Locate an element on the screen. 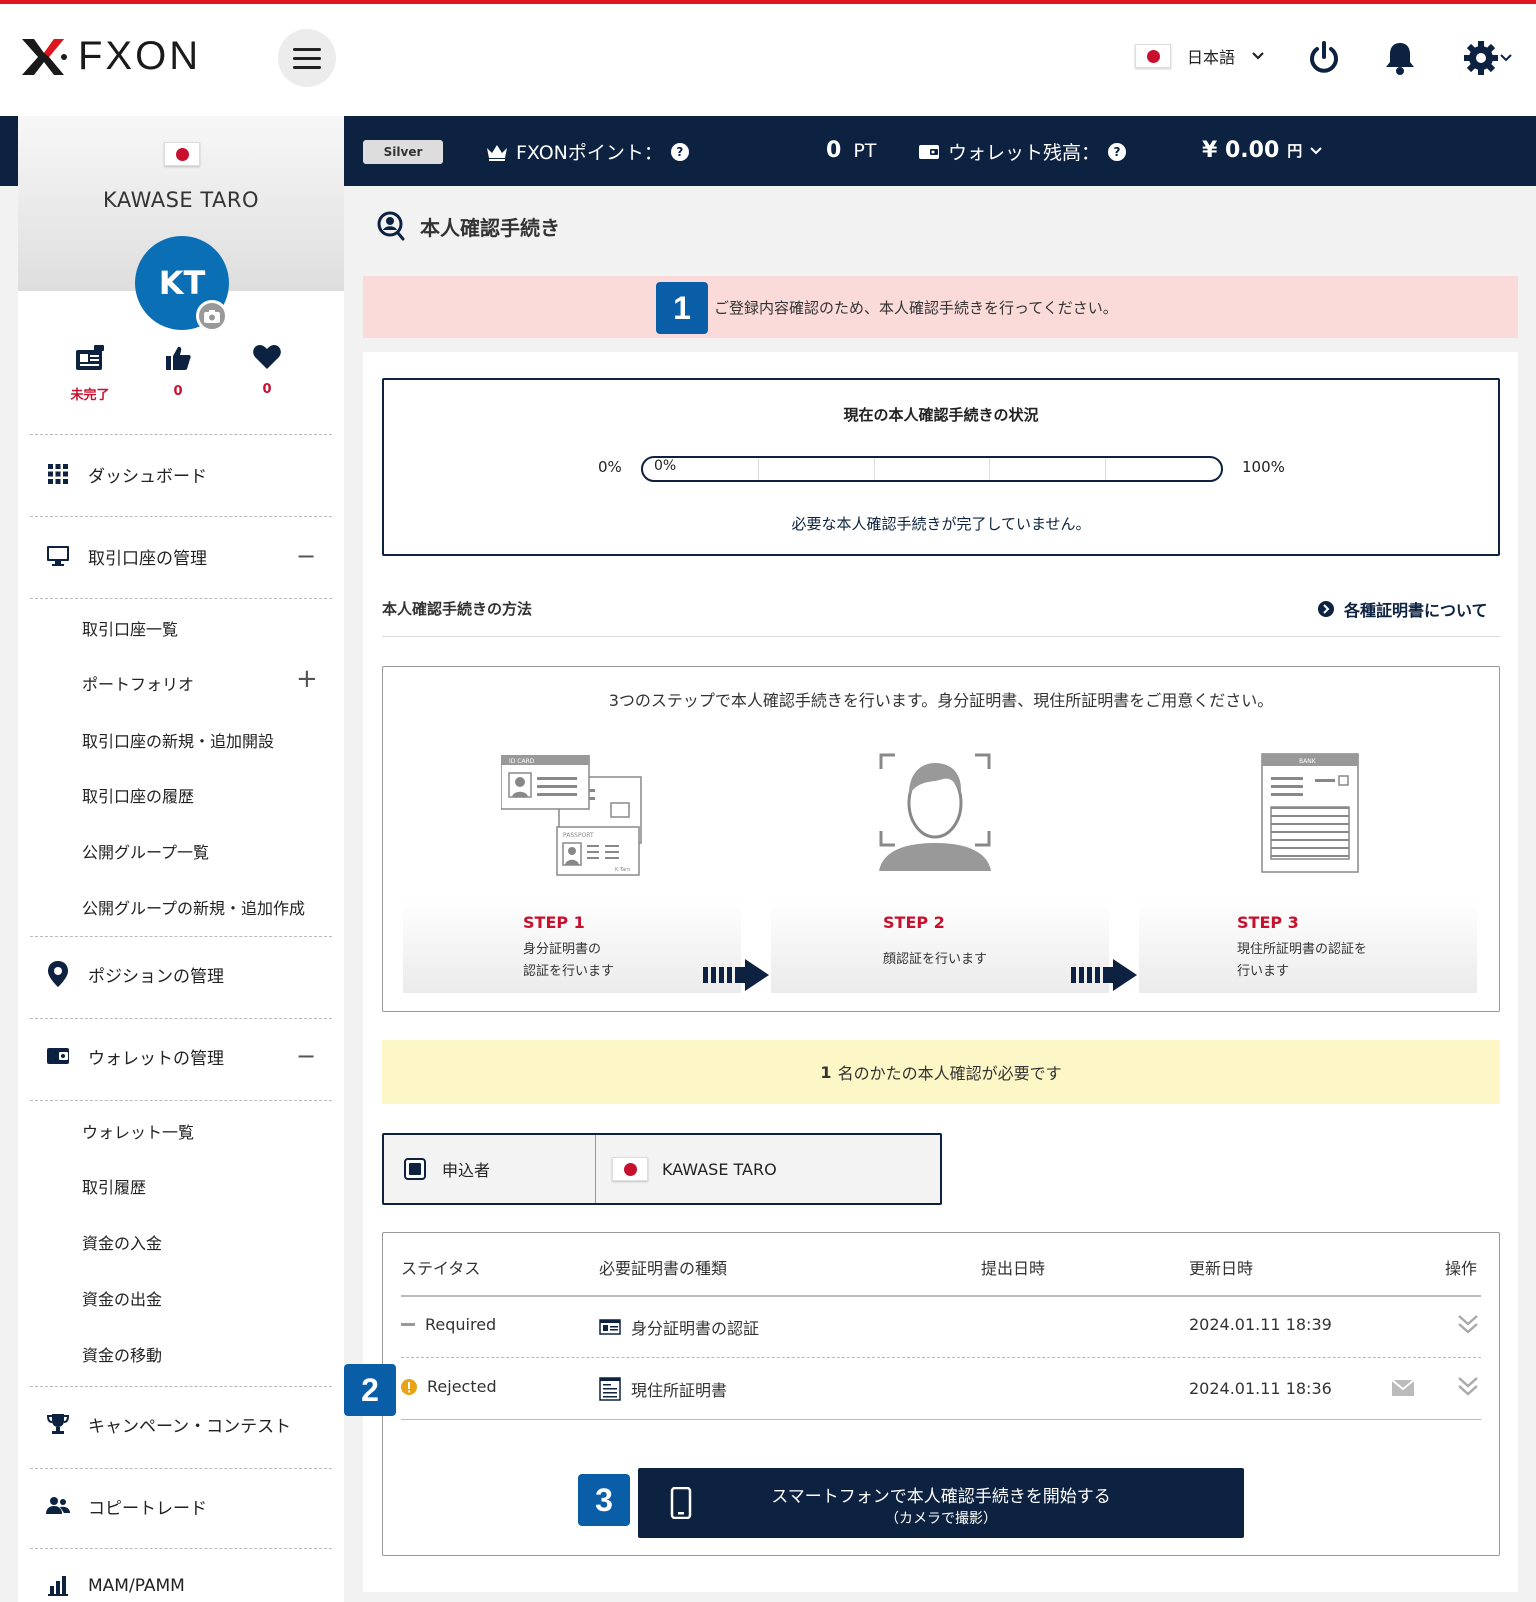 The image size is (1536, 1602). camera-icon is located at coordinates (212, 316).